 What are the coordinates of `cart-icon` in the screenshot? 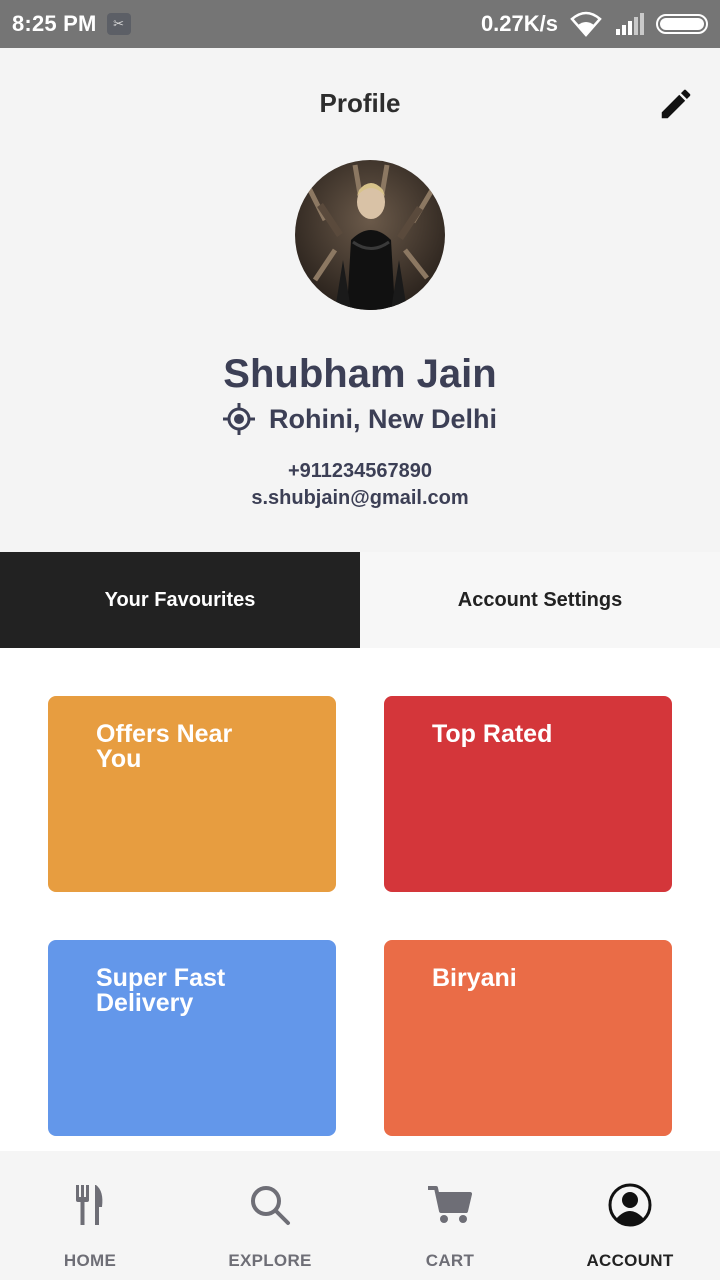 It's located at (450, 1204).